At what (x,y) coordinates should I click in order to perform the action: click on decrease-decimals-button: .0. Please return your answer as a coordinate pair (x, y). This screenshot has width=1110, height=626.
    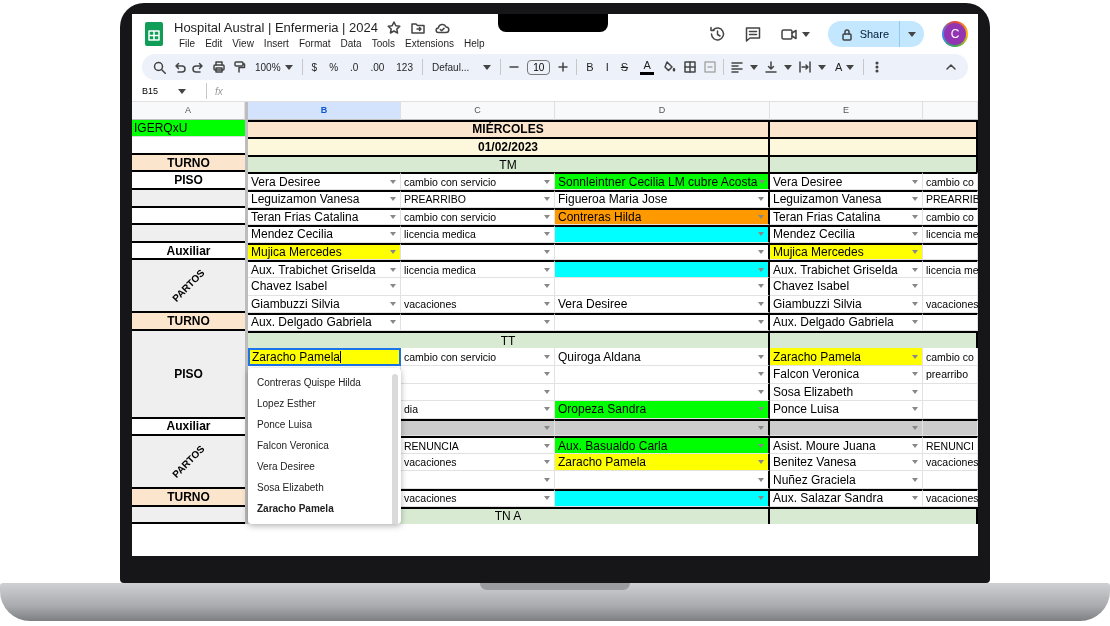
    Looking at the image, I should click on (354, 67).